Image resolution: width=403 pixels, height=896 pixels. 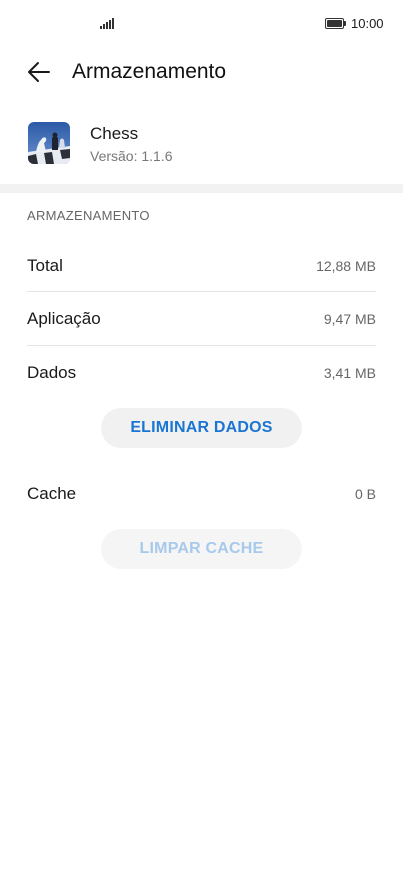 What do you see at coordinates (114, 133) in the screenshot?
I see `app-name: Chess` at bounding box center [114, 133].